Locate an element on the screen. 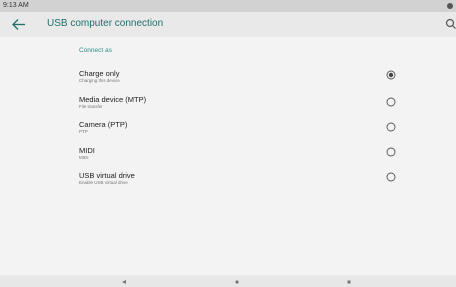 The width and height of the screenshot is (456, 287). arrow-left-icon is located at coordinates (18, 24).